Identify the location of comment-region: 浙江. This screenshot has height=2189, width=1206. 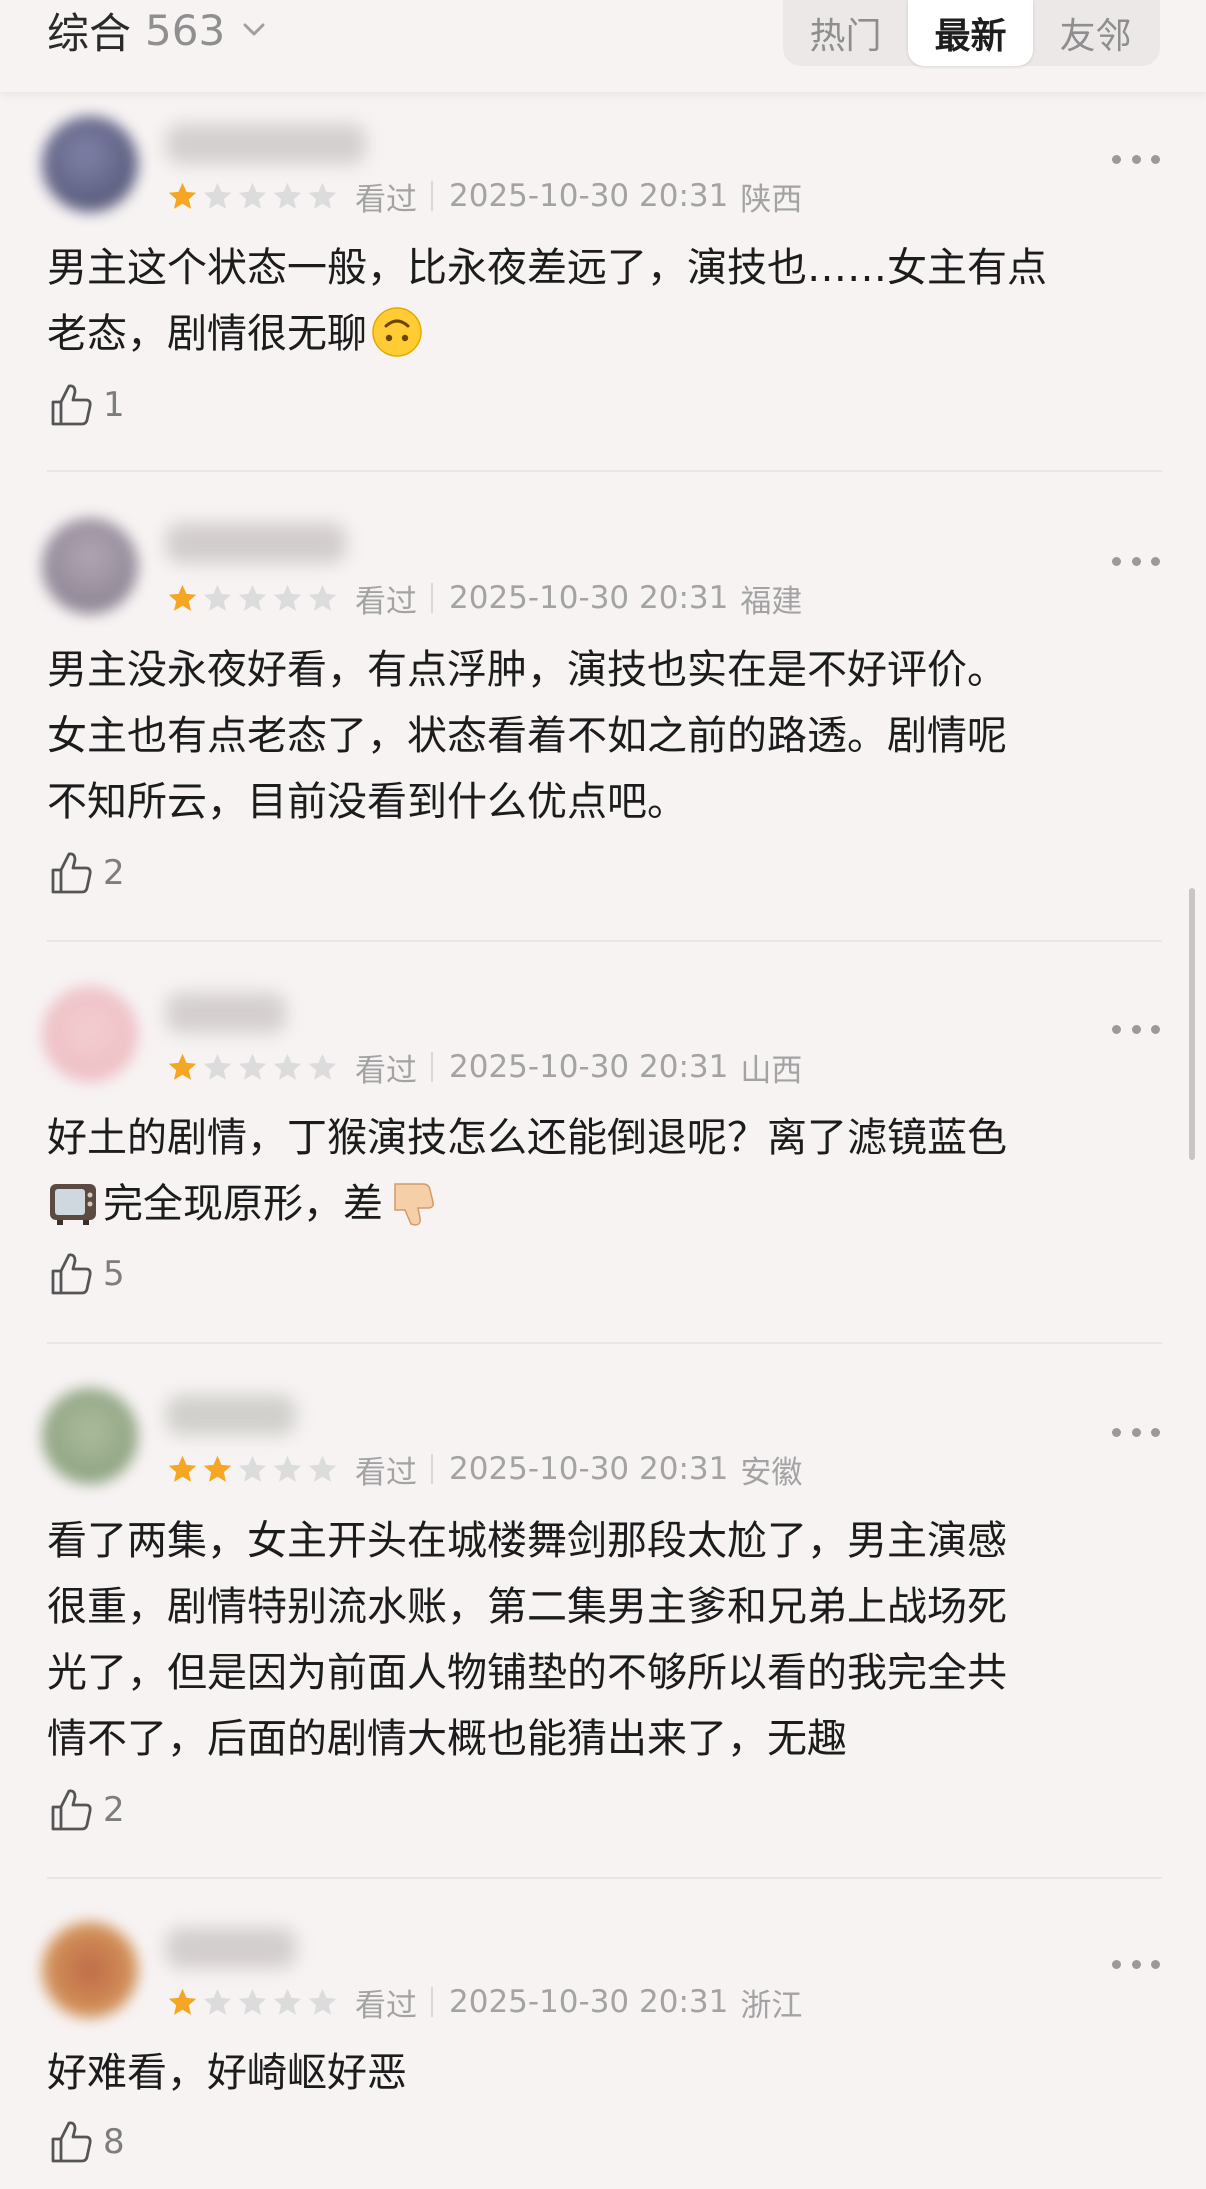
(771, 2005).